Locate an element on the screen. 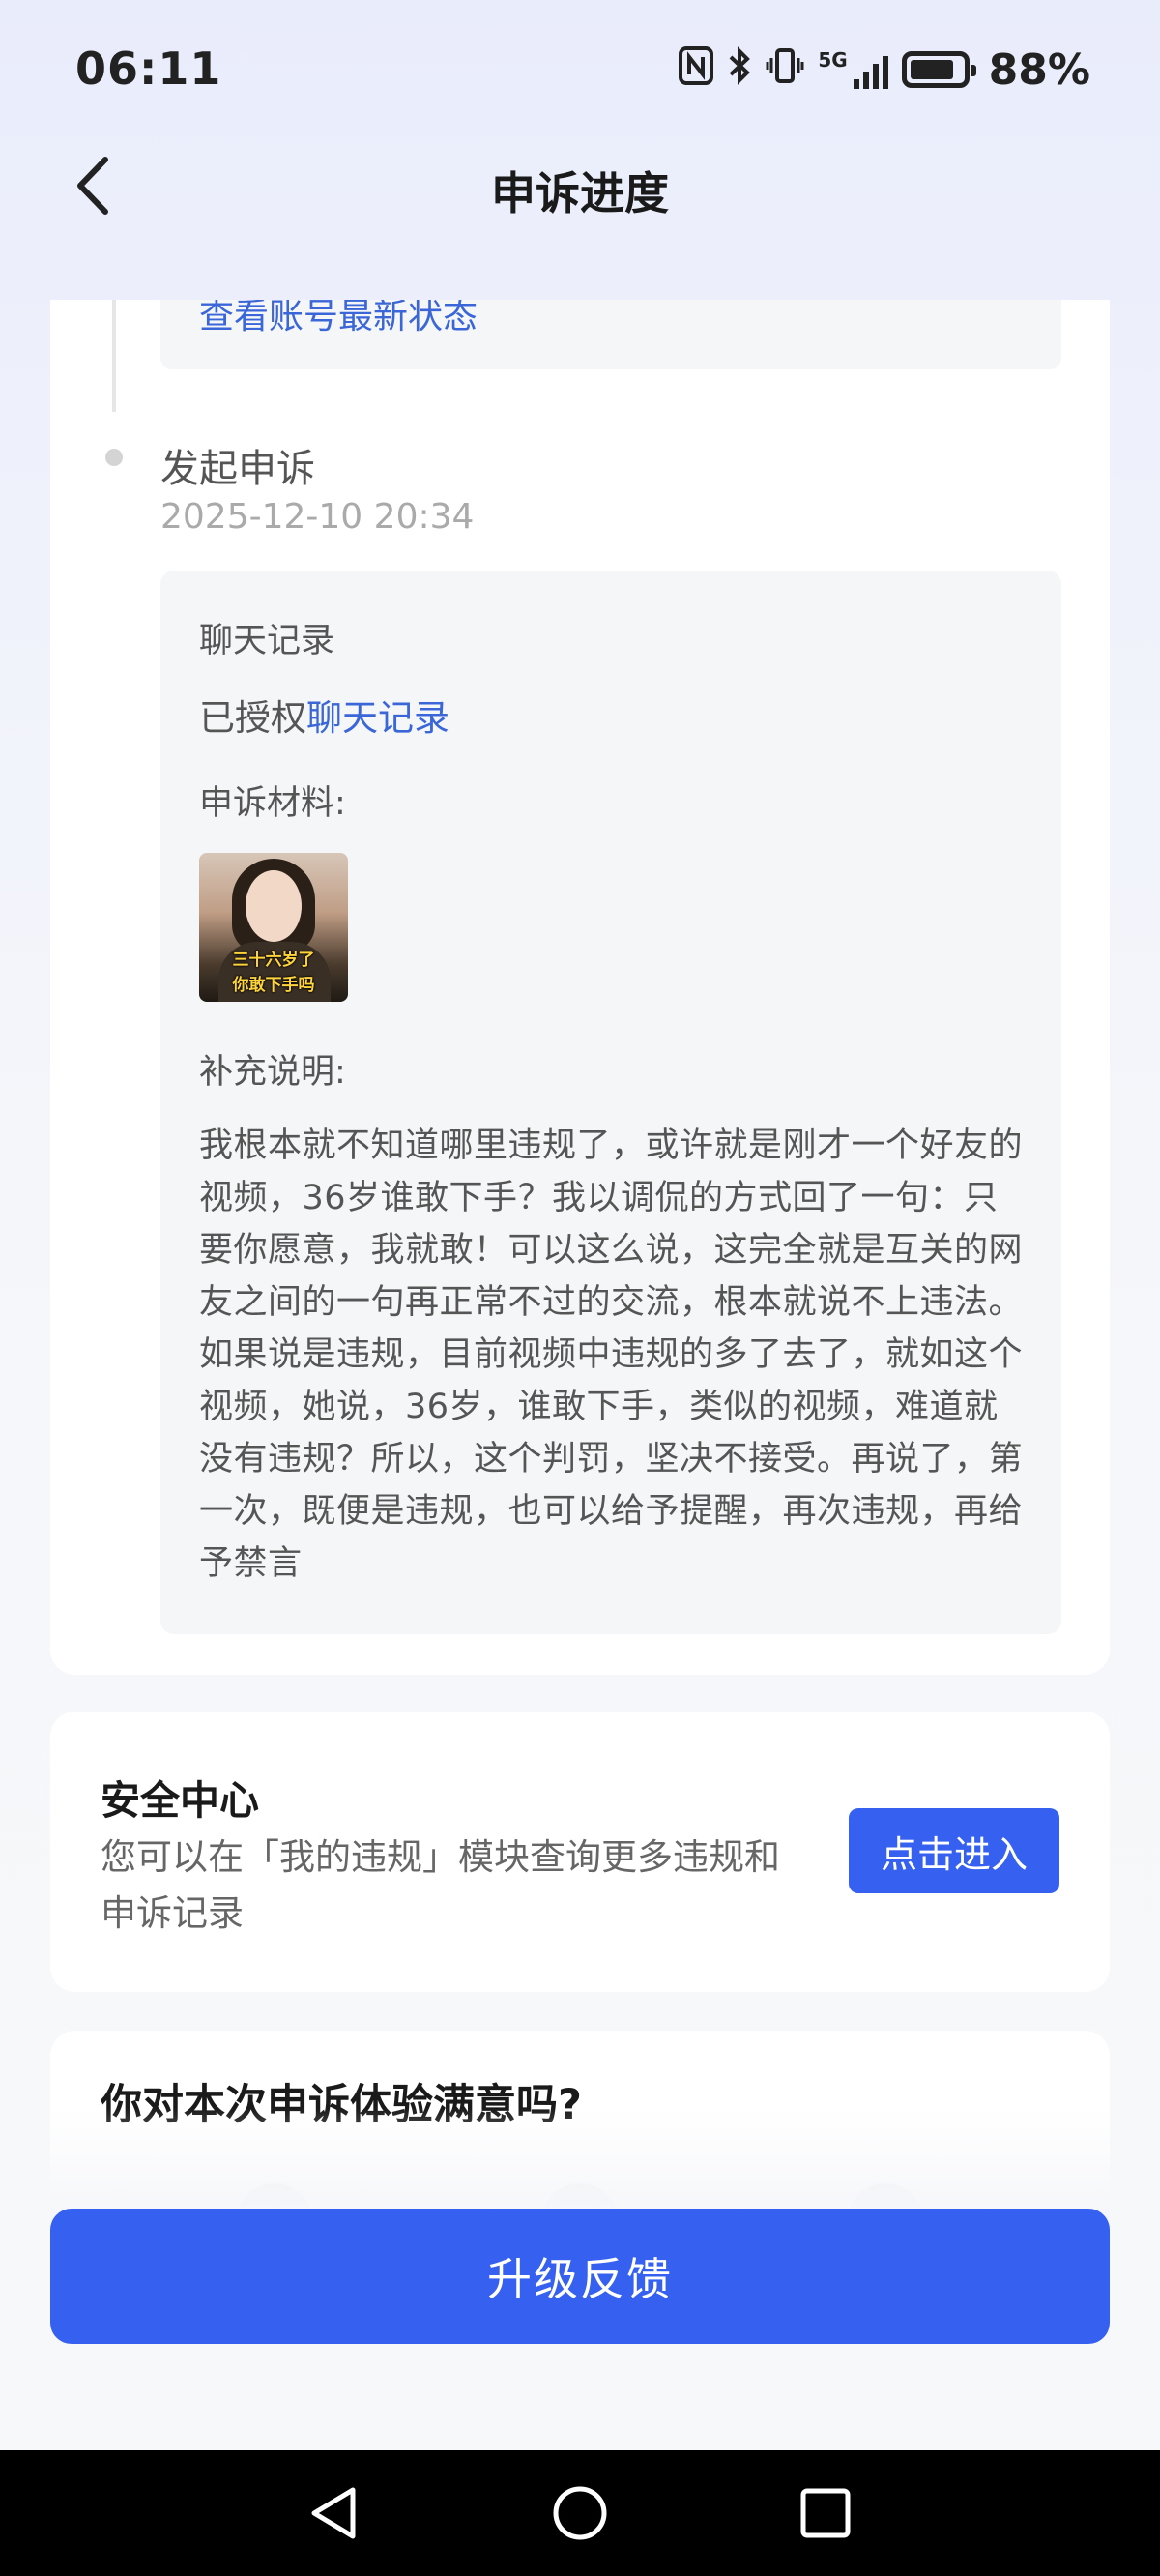 This screenshot has width=1160, height=2576. survey-fade is located at coordinates (580, 2166).